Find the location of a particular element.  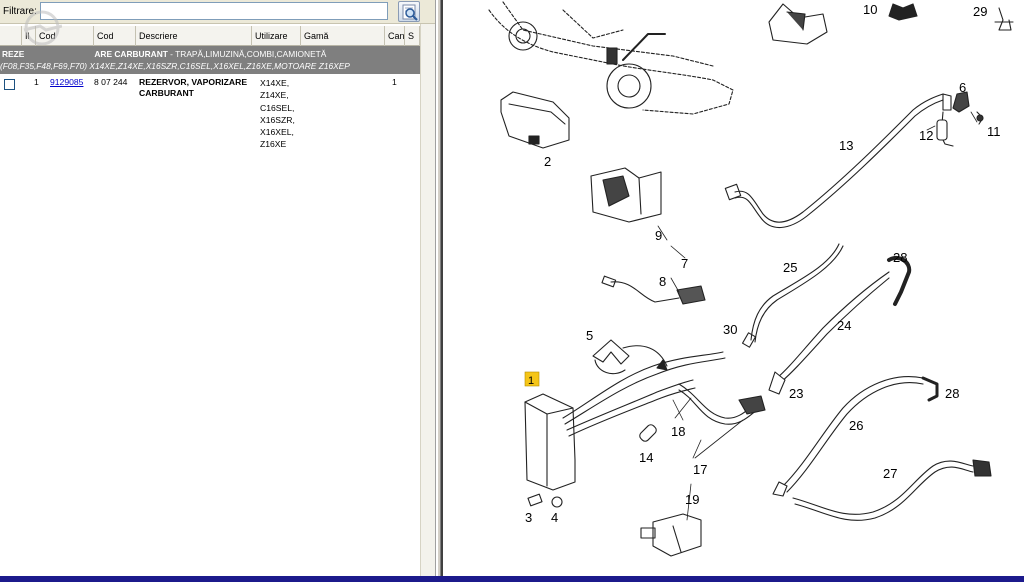

callout-label-30: 30 is located at coordinates (730, 329).